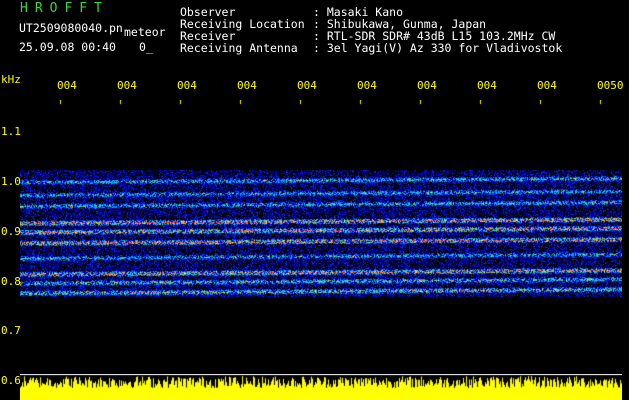 This screenshot has height=400, width=629. Describe the element at coordinates (321, 387) in the screenshot. I see `signal-strength-strip` at that location.